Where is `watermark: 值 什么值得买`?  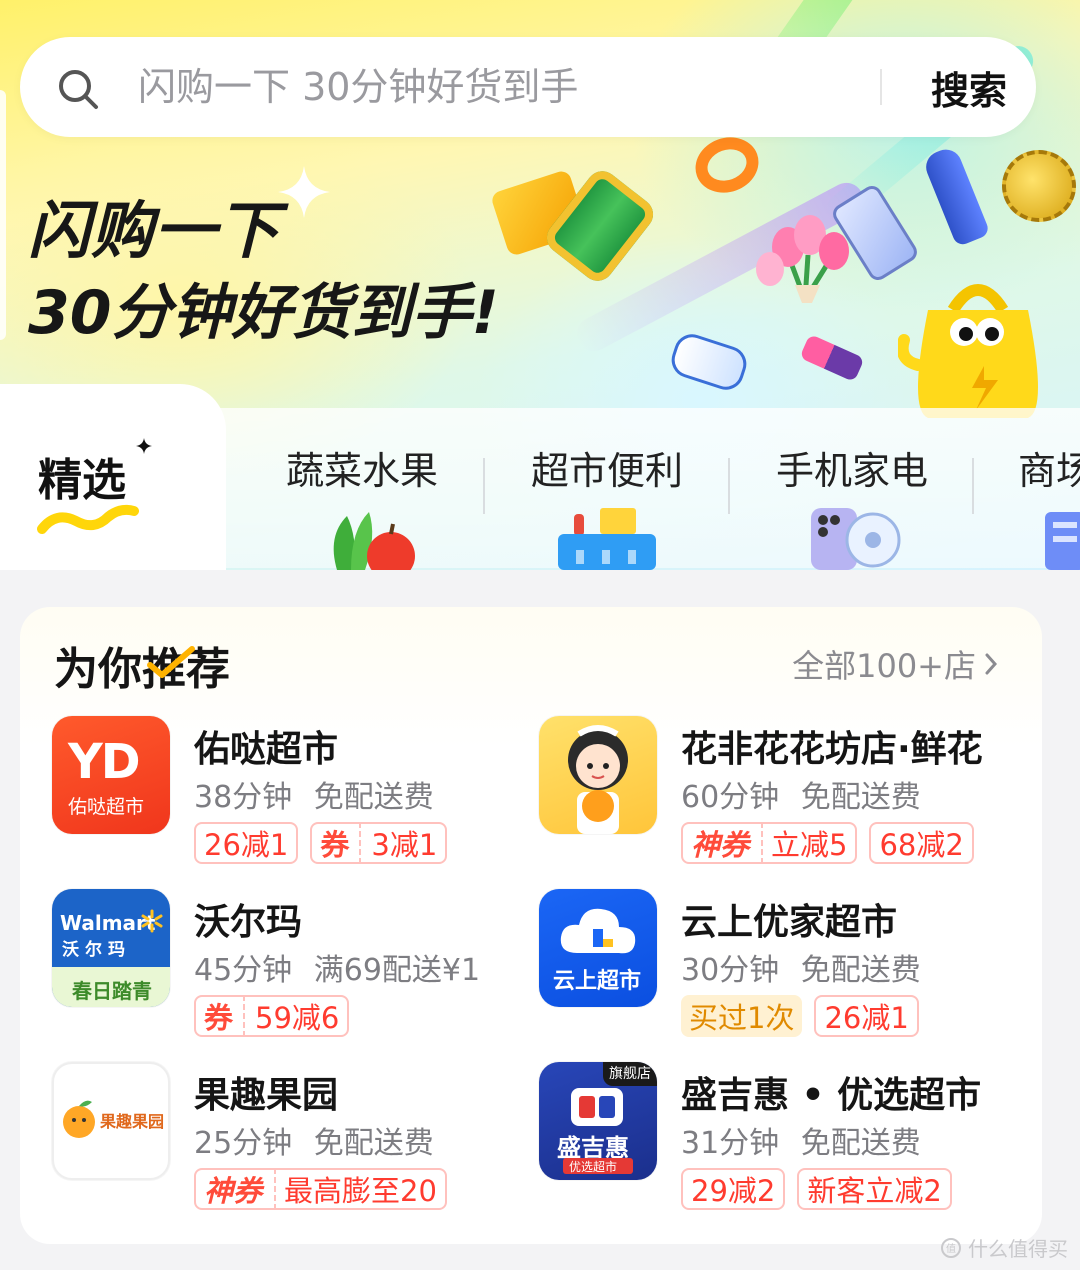
watermark: 值 什么值得买 is located at coordinates (1004, 1247).